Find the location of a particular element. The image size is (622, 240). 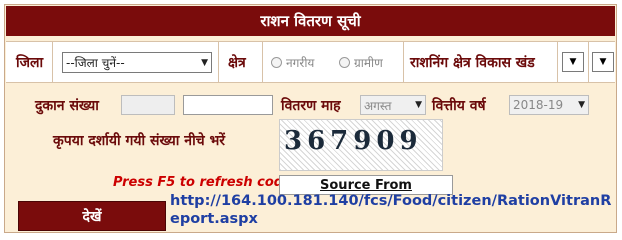

radio-rural-label: ग्रामीण is located at coordinates (368, 62).